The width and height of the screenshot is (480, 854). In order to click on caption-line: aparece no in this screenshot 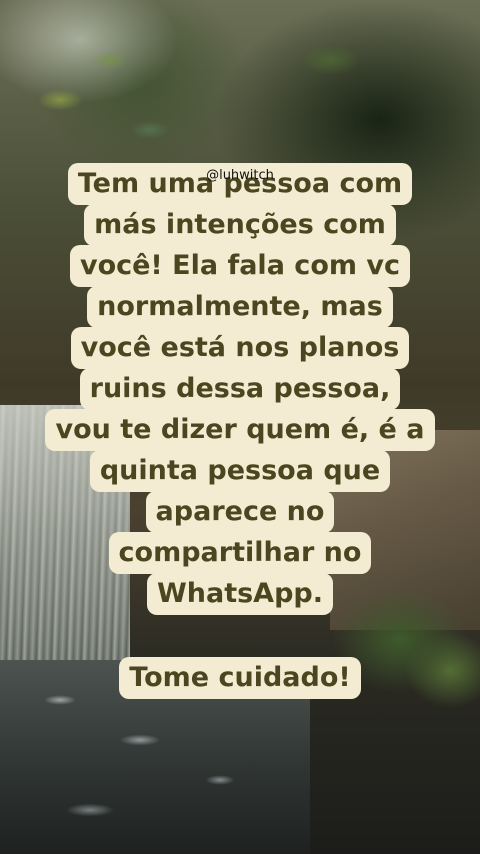, I will do `click(240, 512)`.